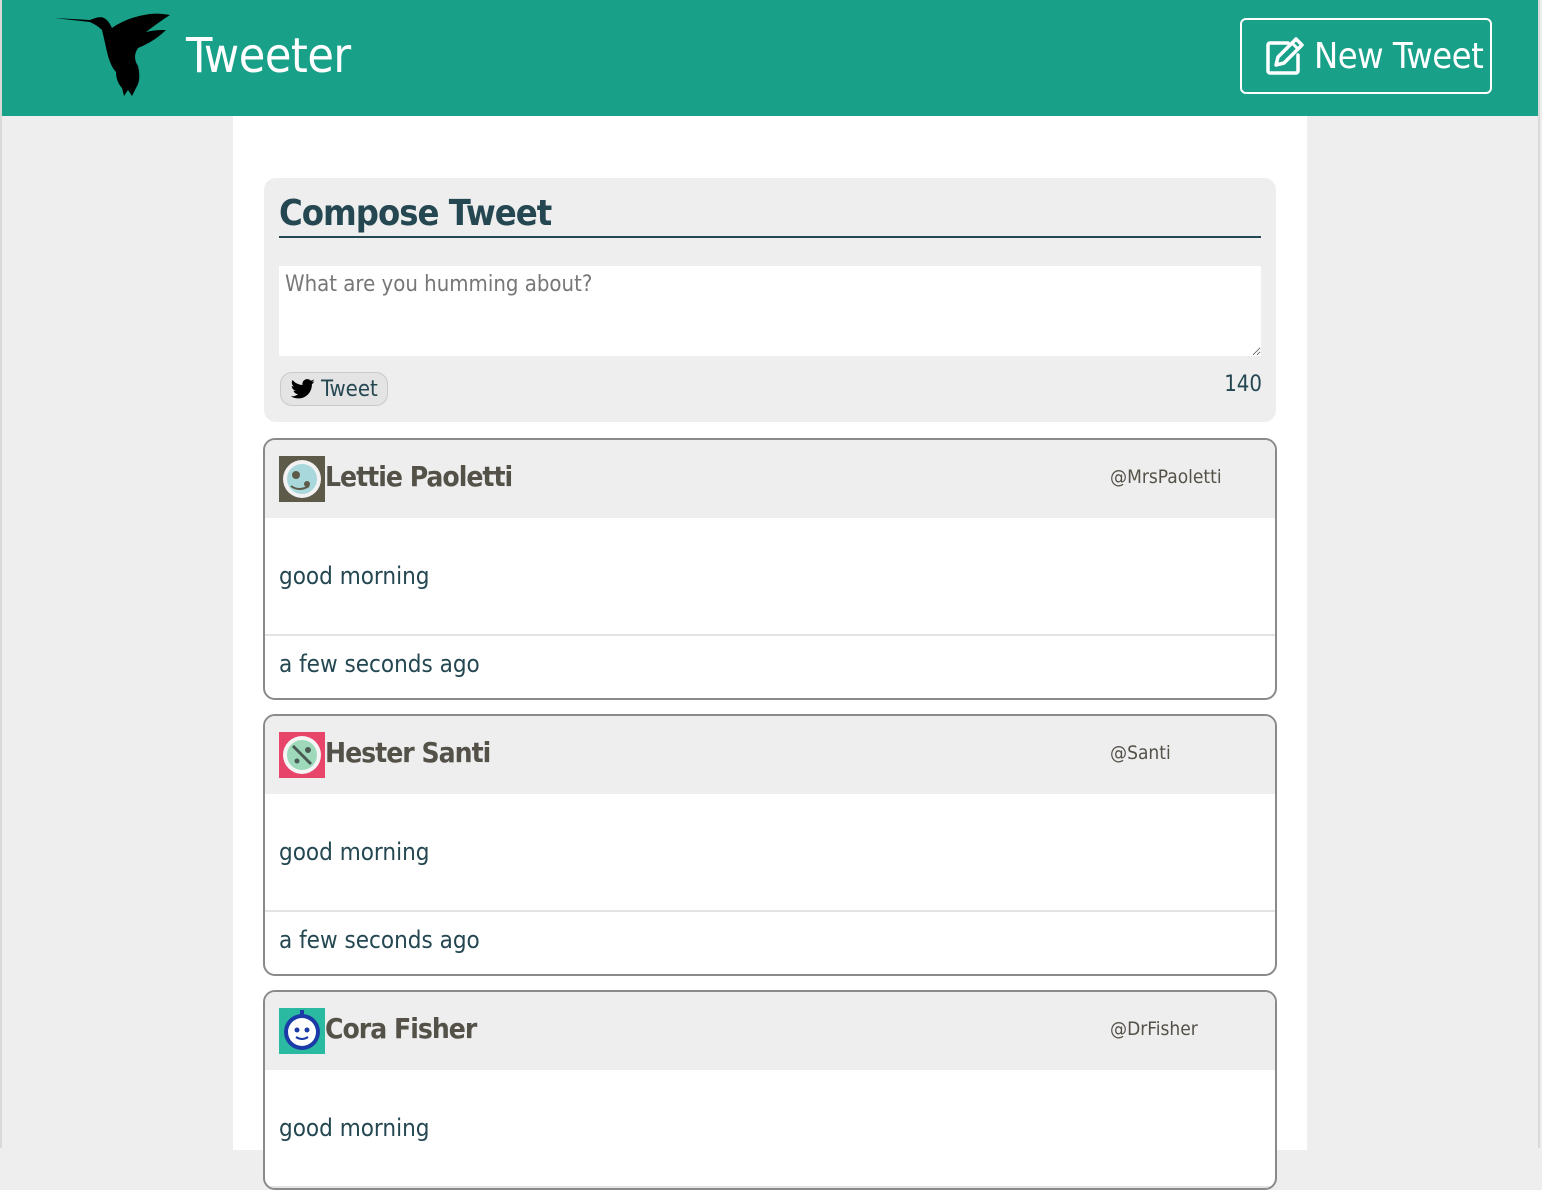 This screenshot has width=1542, height=1190. I want to click on tweet-submit-button: Tweet, so click(334, 389).